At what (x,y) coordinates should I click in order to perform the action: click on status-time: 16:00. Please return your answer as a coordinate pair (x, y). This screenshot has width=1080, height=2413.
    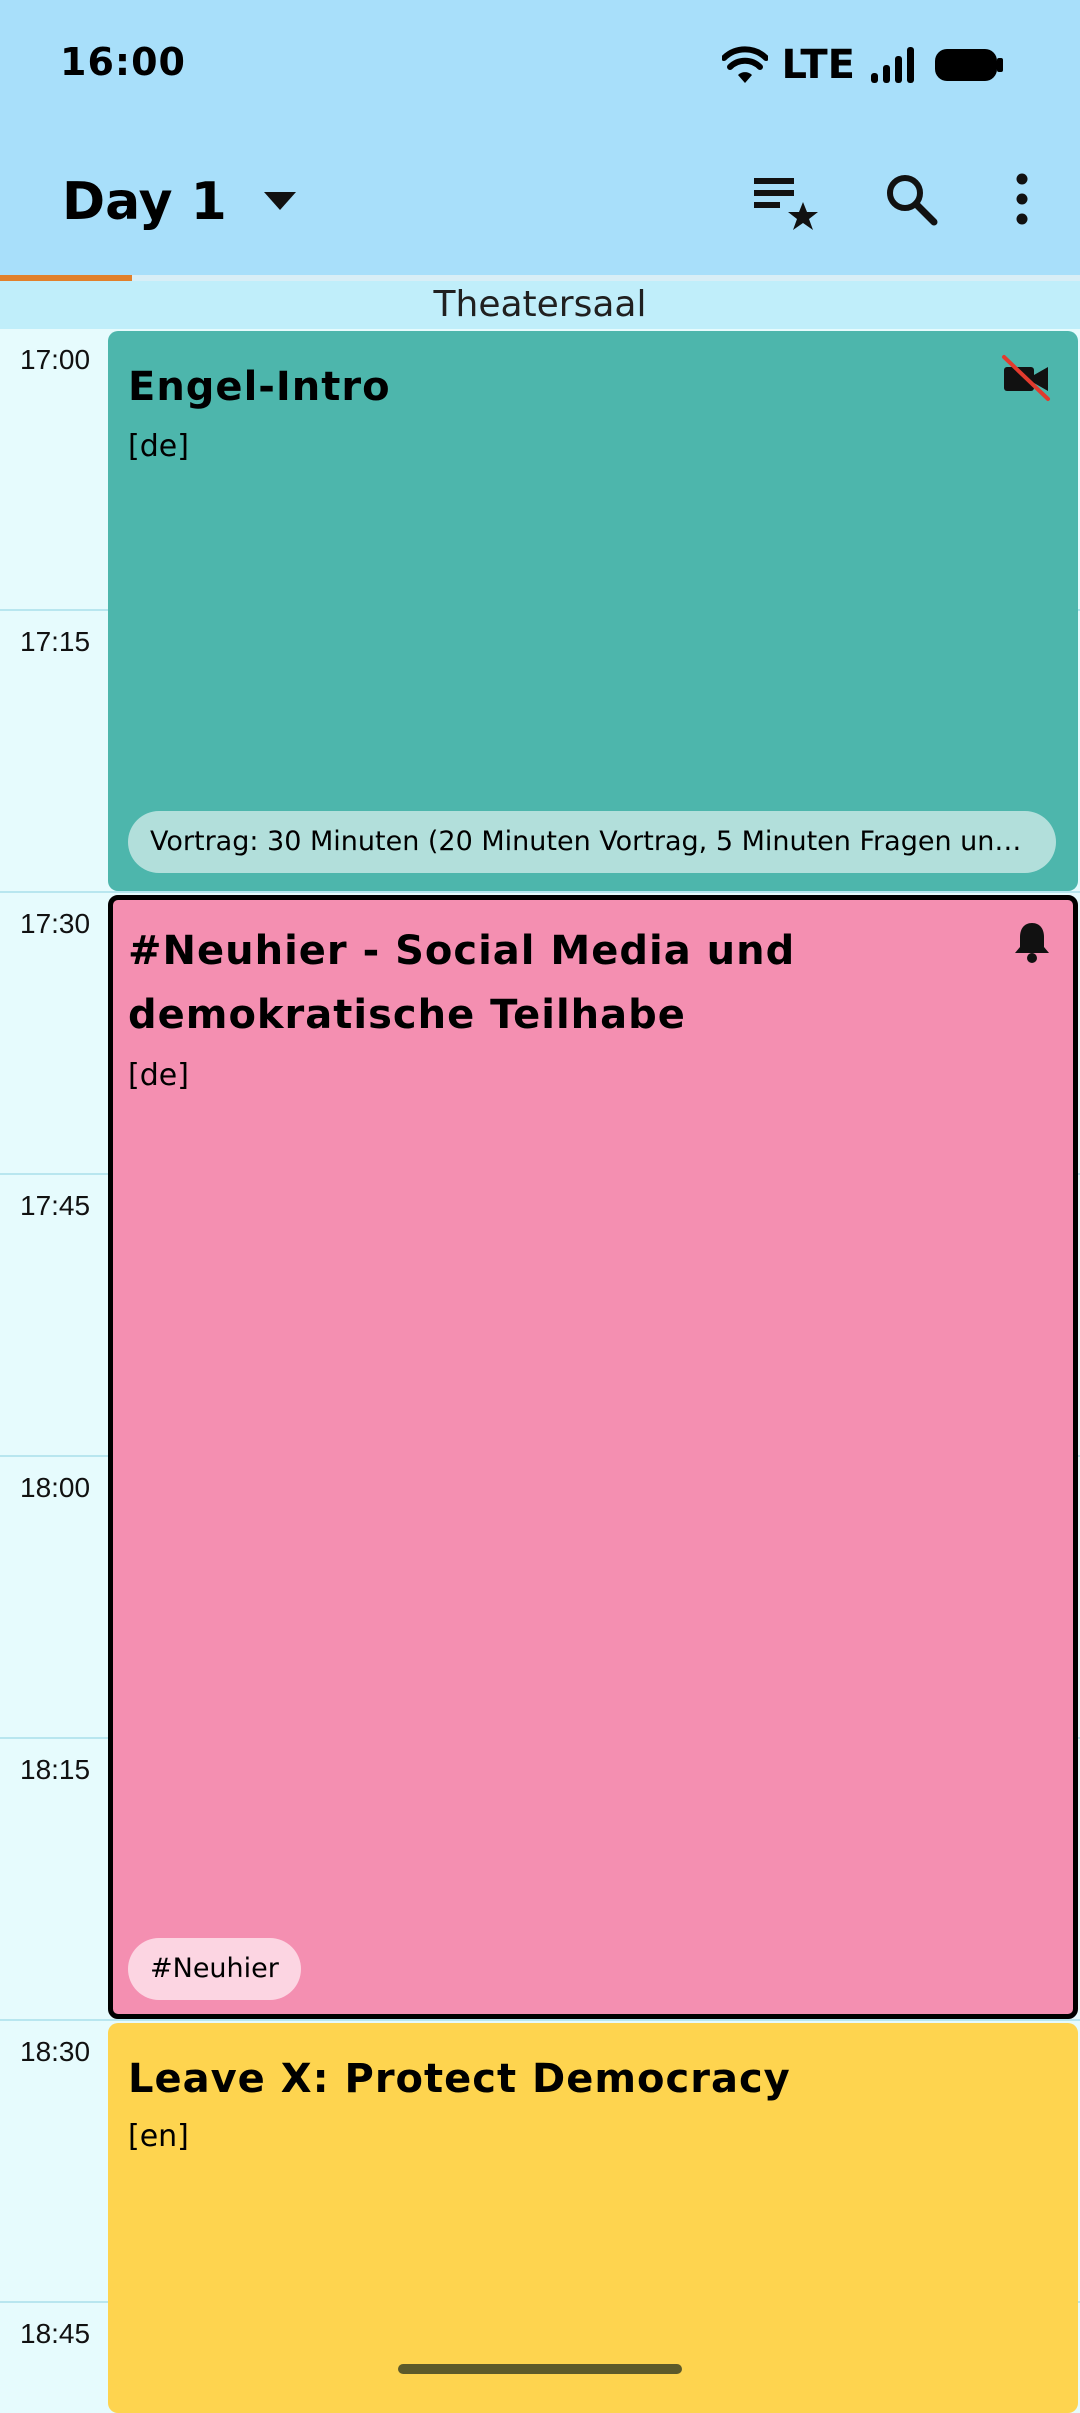
    Looking at the image, I should click on (123, 62).